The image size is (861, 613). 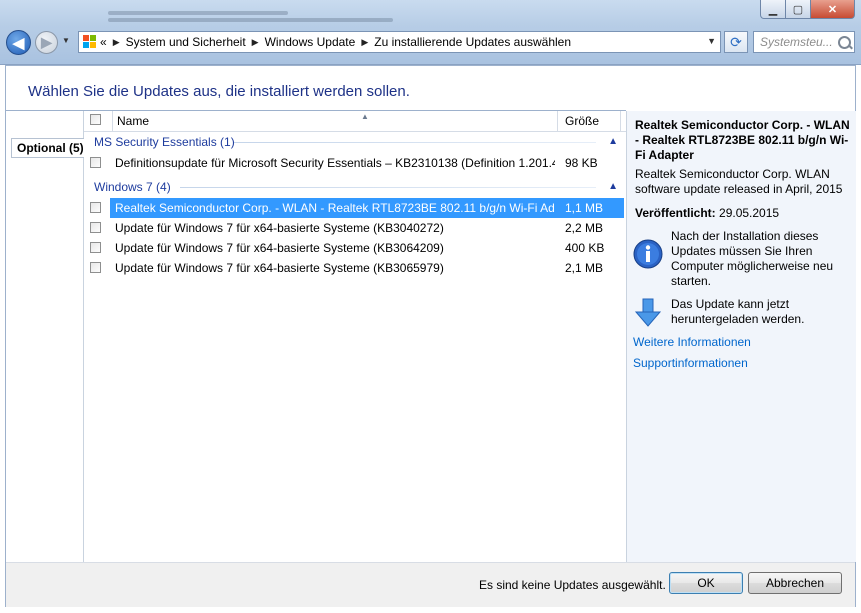 I want to click on caption-controls: ▁ ▢ ✕, so click(x=807, y=9).